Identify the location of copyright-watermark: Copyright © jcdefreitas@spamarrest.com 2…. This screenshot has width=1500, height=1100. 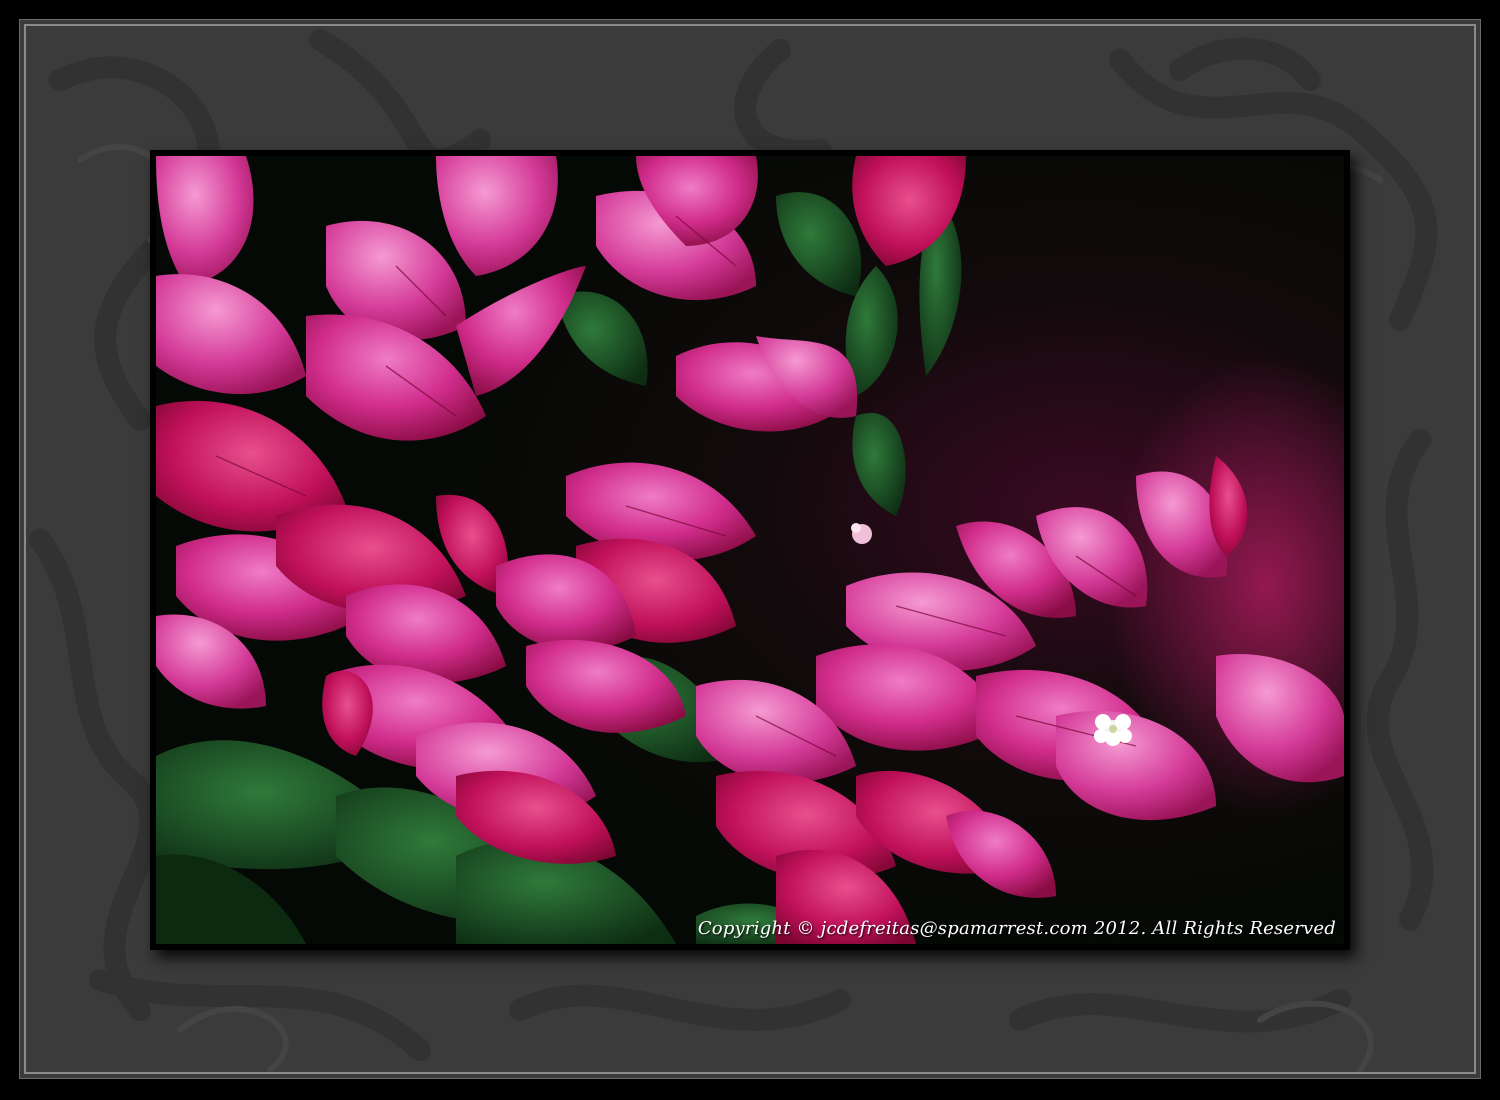
(1017, 928).